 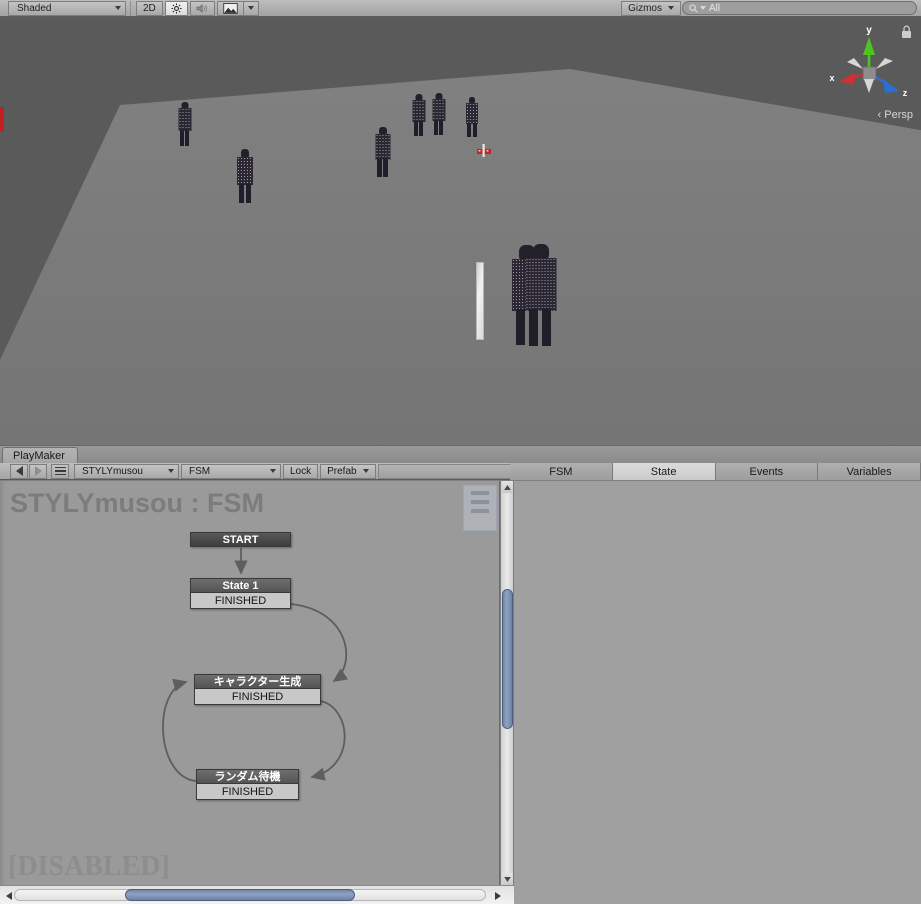 I want to click on scroll-right-button, so click(x=497, y=895).